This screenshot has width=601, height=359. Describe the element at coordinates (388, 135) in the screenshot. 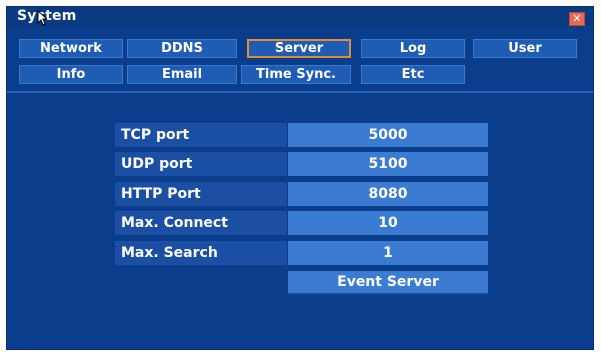

I see `tcp-port-field: 5000` at that location.